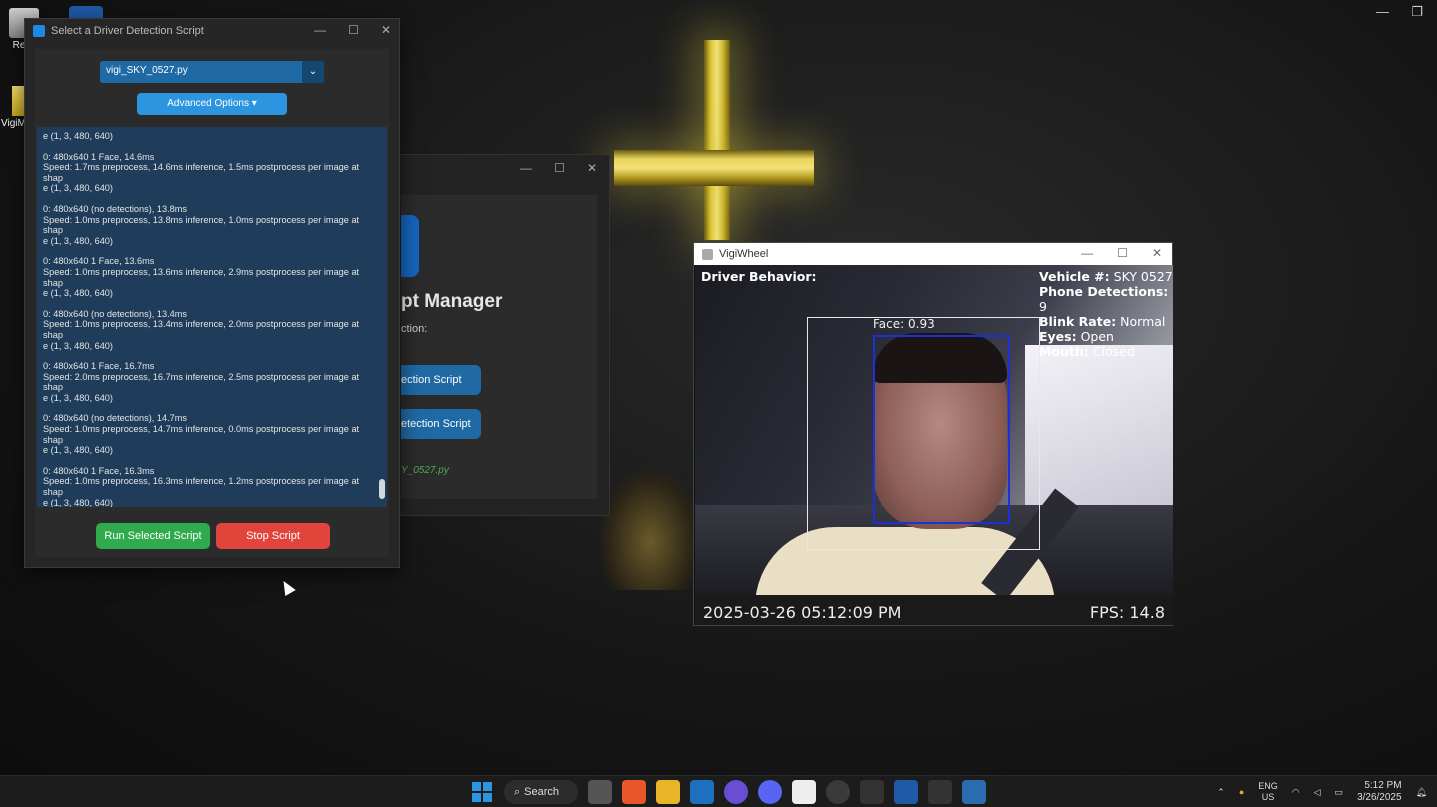 The image size is (1437, 807). I want to click on chrome-icon, so click(838, 792).